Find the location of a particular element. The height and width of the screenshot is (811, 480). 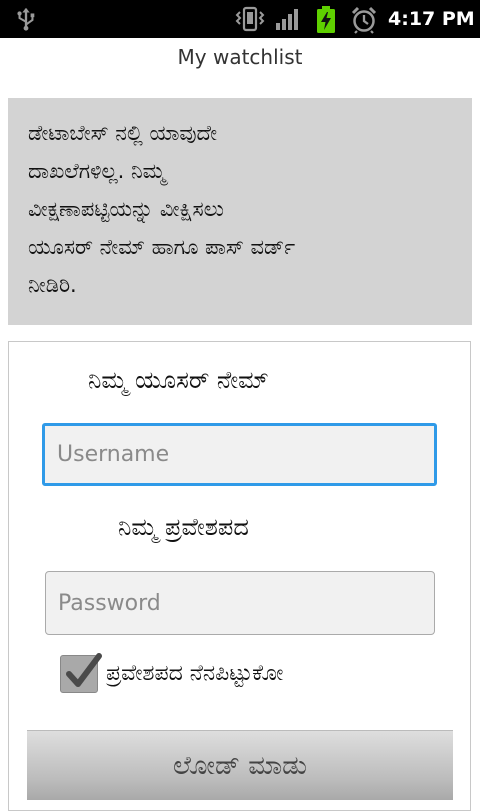

checkmark-icon is located at coordinates (84, 670).